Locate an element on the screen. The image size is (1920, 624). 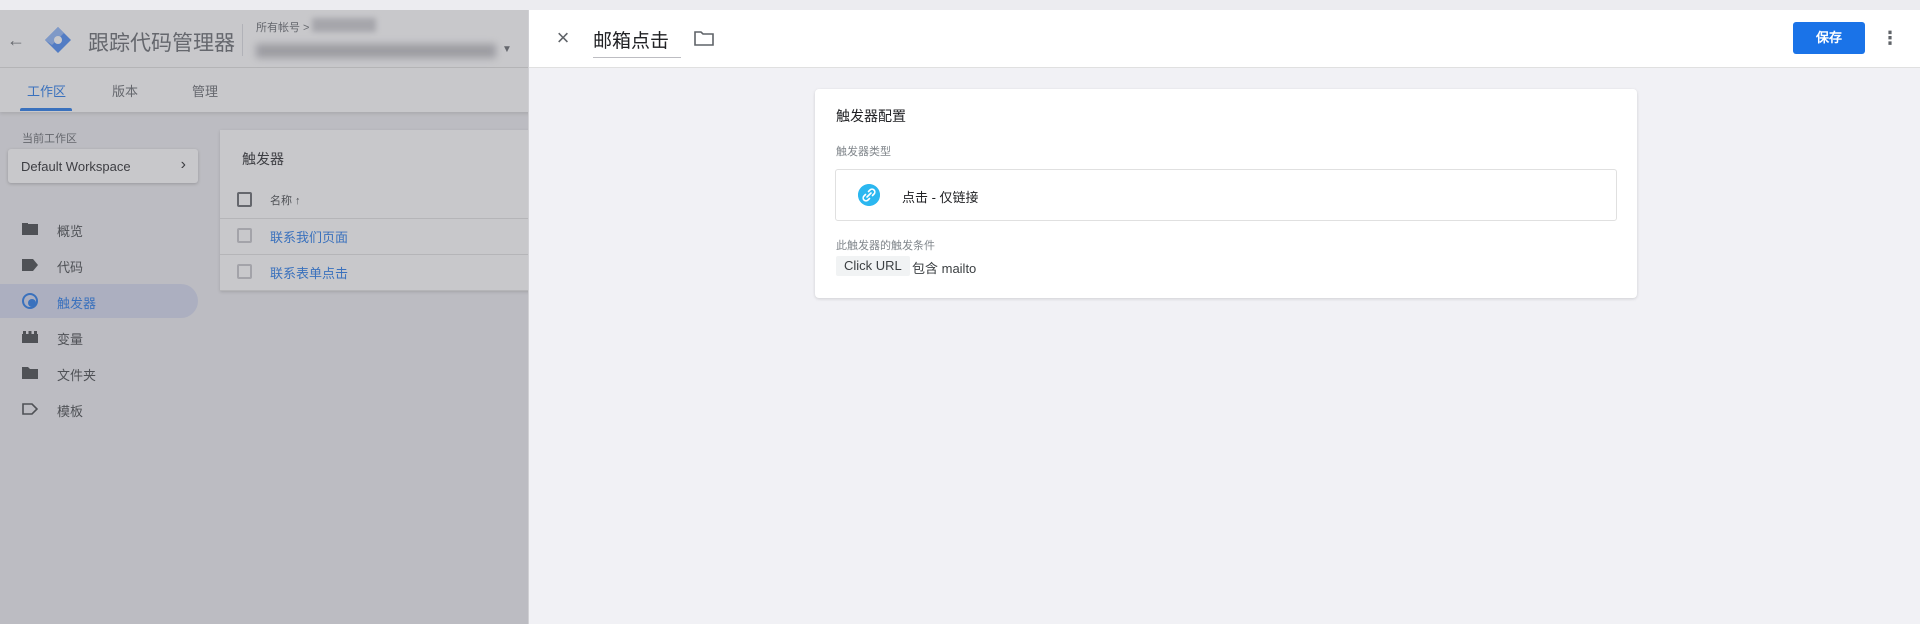
condition-variable-chip: Click URL is located at coordinates (873, 266).